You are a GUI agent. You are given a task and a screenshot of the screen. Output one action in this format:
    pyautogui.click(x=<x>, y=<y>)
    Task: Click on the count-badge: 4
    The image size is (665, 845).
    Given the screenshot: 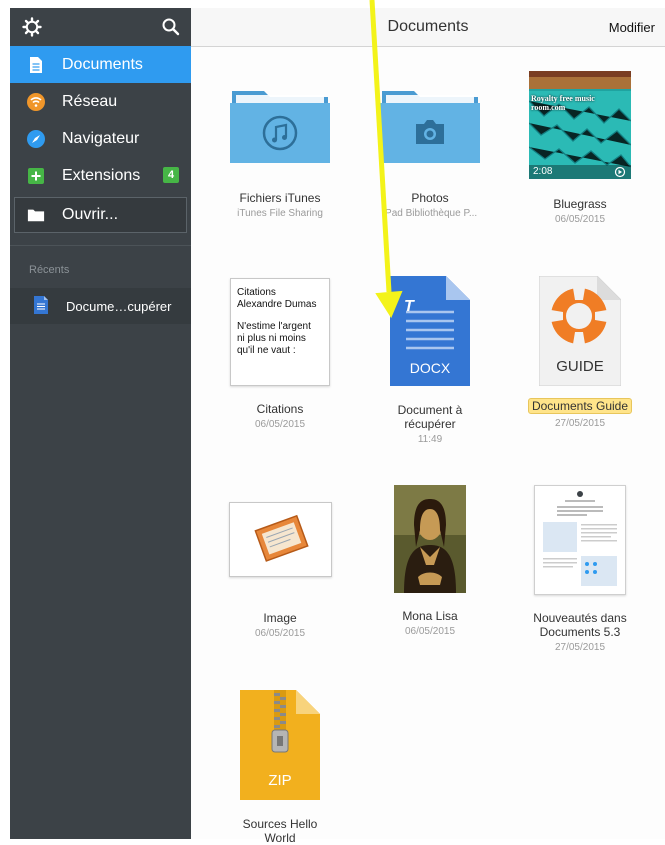 What is the action you would take?
    pyautogui.click(x=171, y=175)
    